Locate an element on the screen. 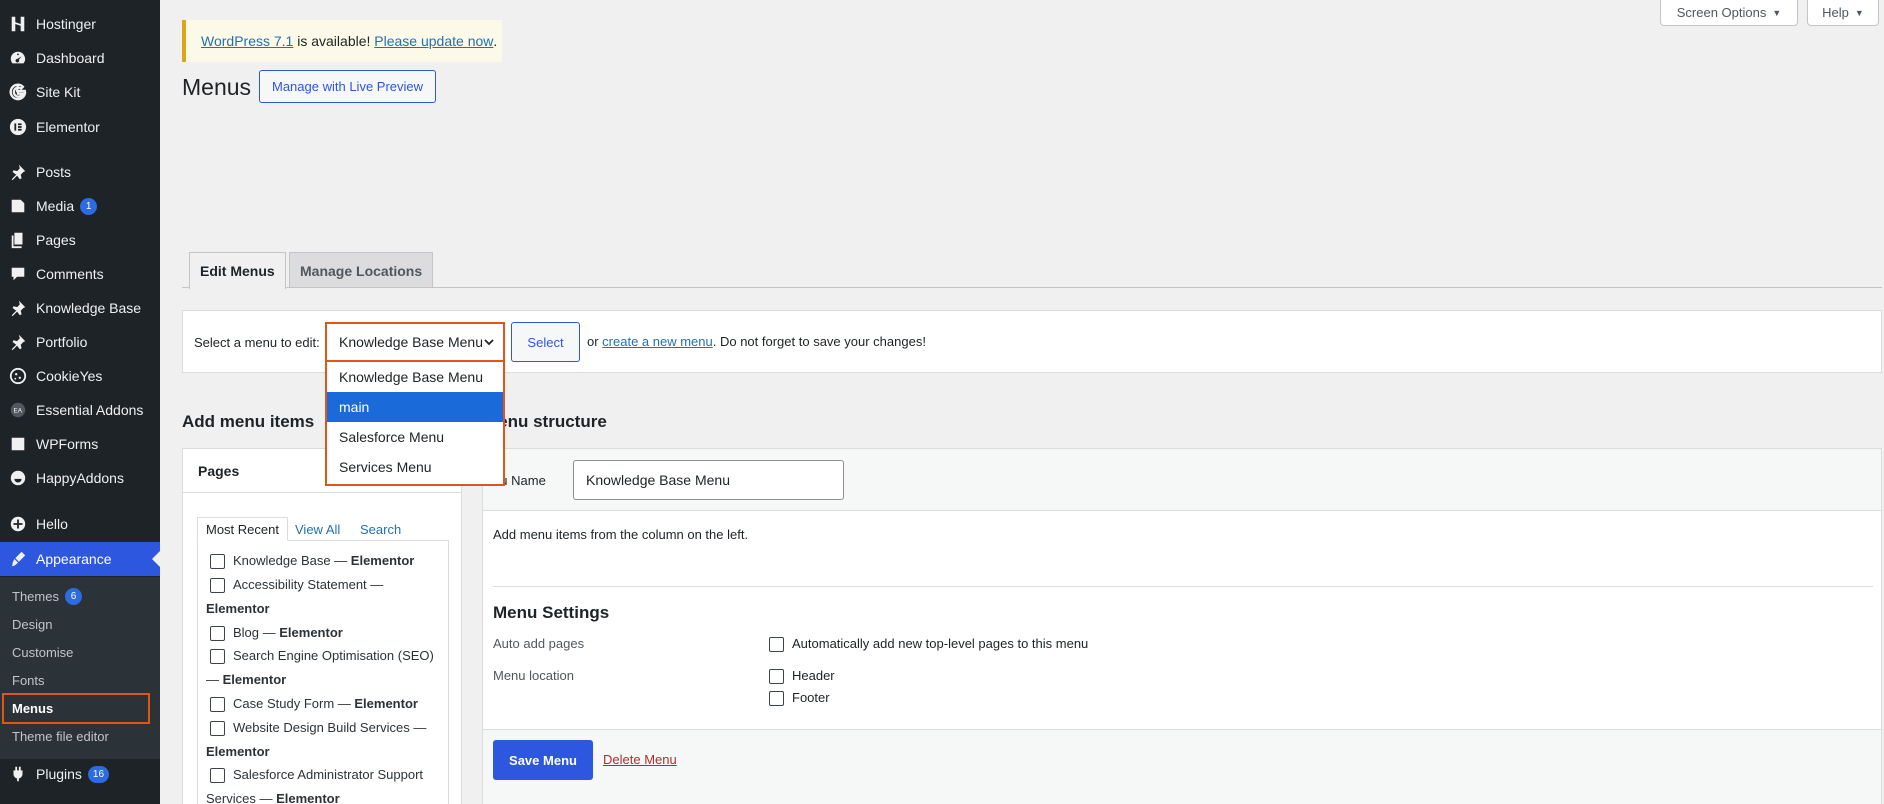 Image resolution: width=1884 pixels, height=804 pixels. submenu-item-customise: Customise is located at coordinates (80, 652).